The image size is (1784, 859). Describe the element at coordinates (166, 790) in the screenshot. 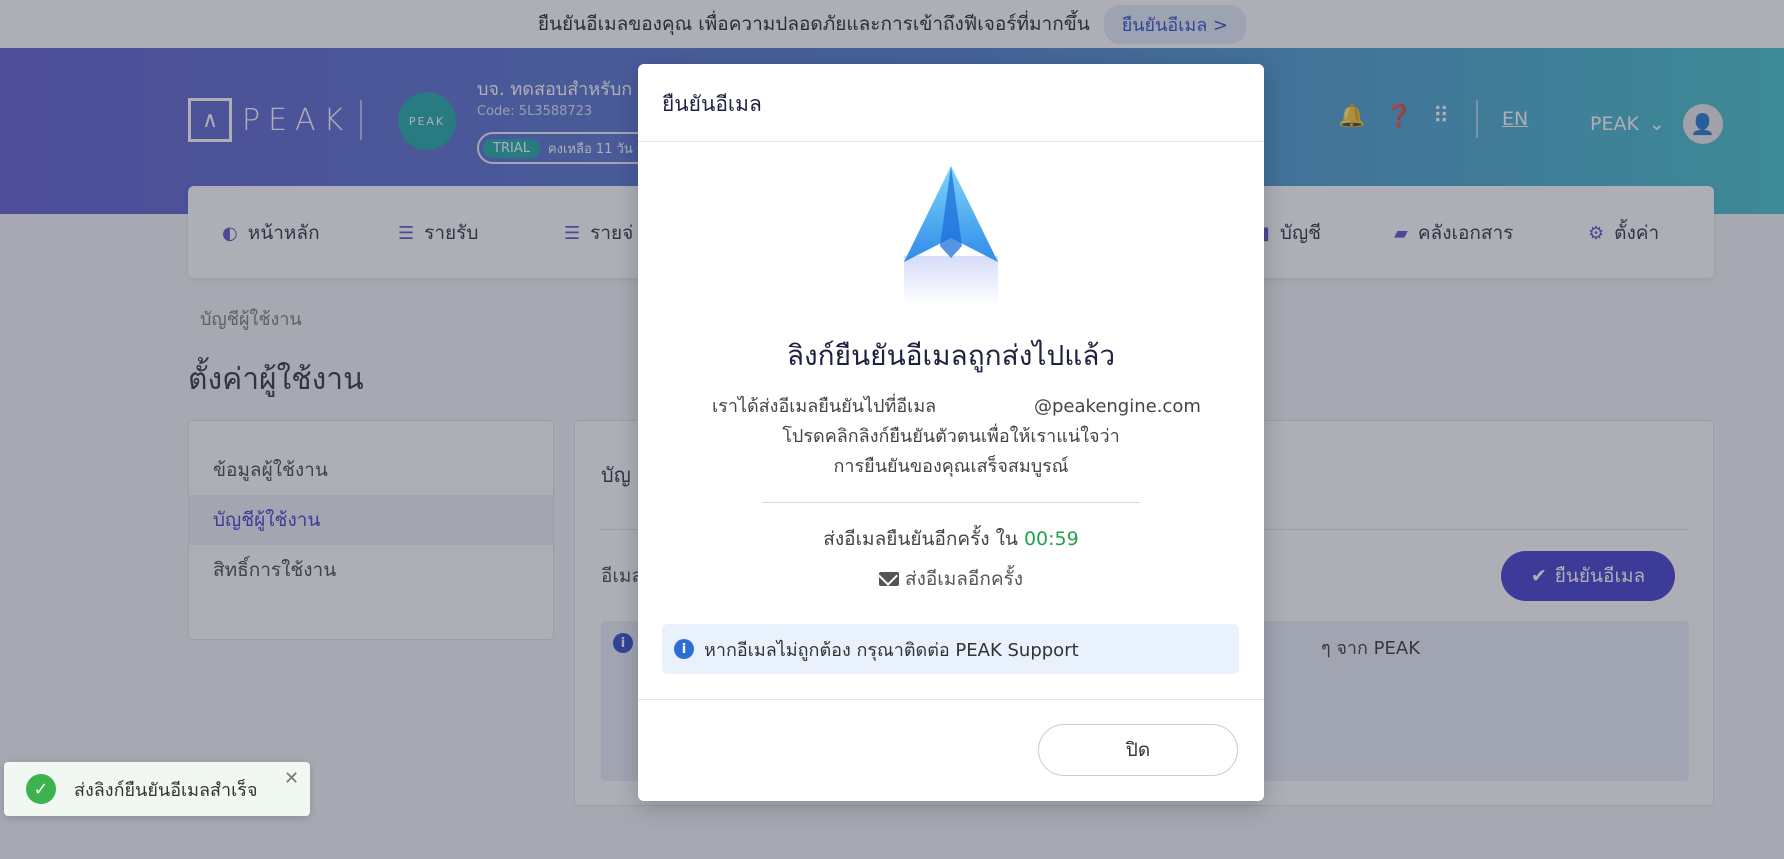

I see `toast-message: ส่งลิงก์ยืนยันอีเมลสำเร็จ` at that location.